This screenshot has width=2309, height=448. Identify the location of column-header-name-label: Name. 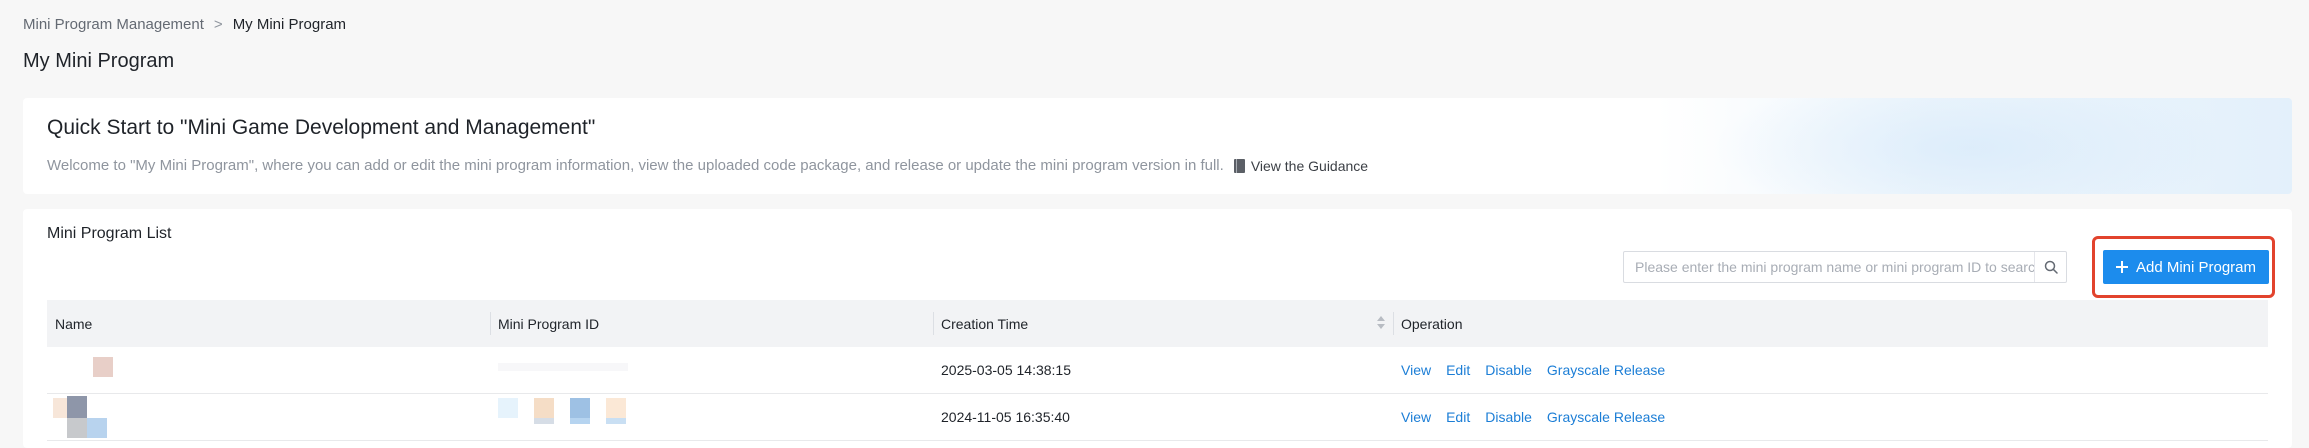
(74, 323).